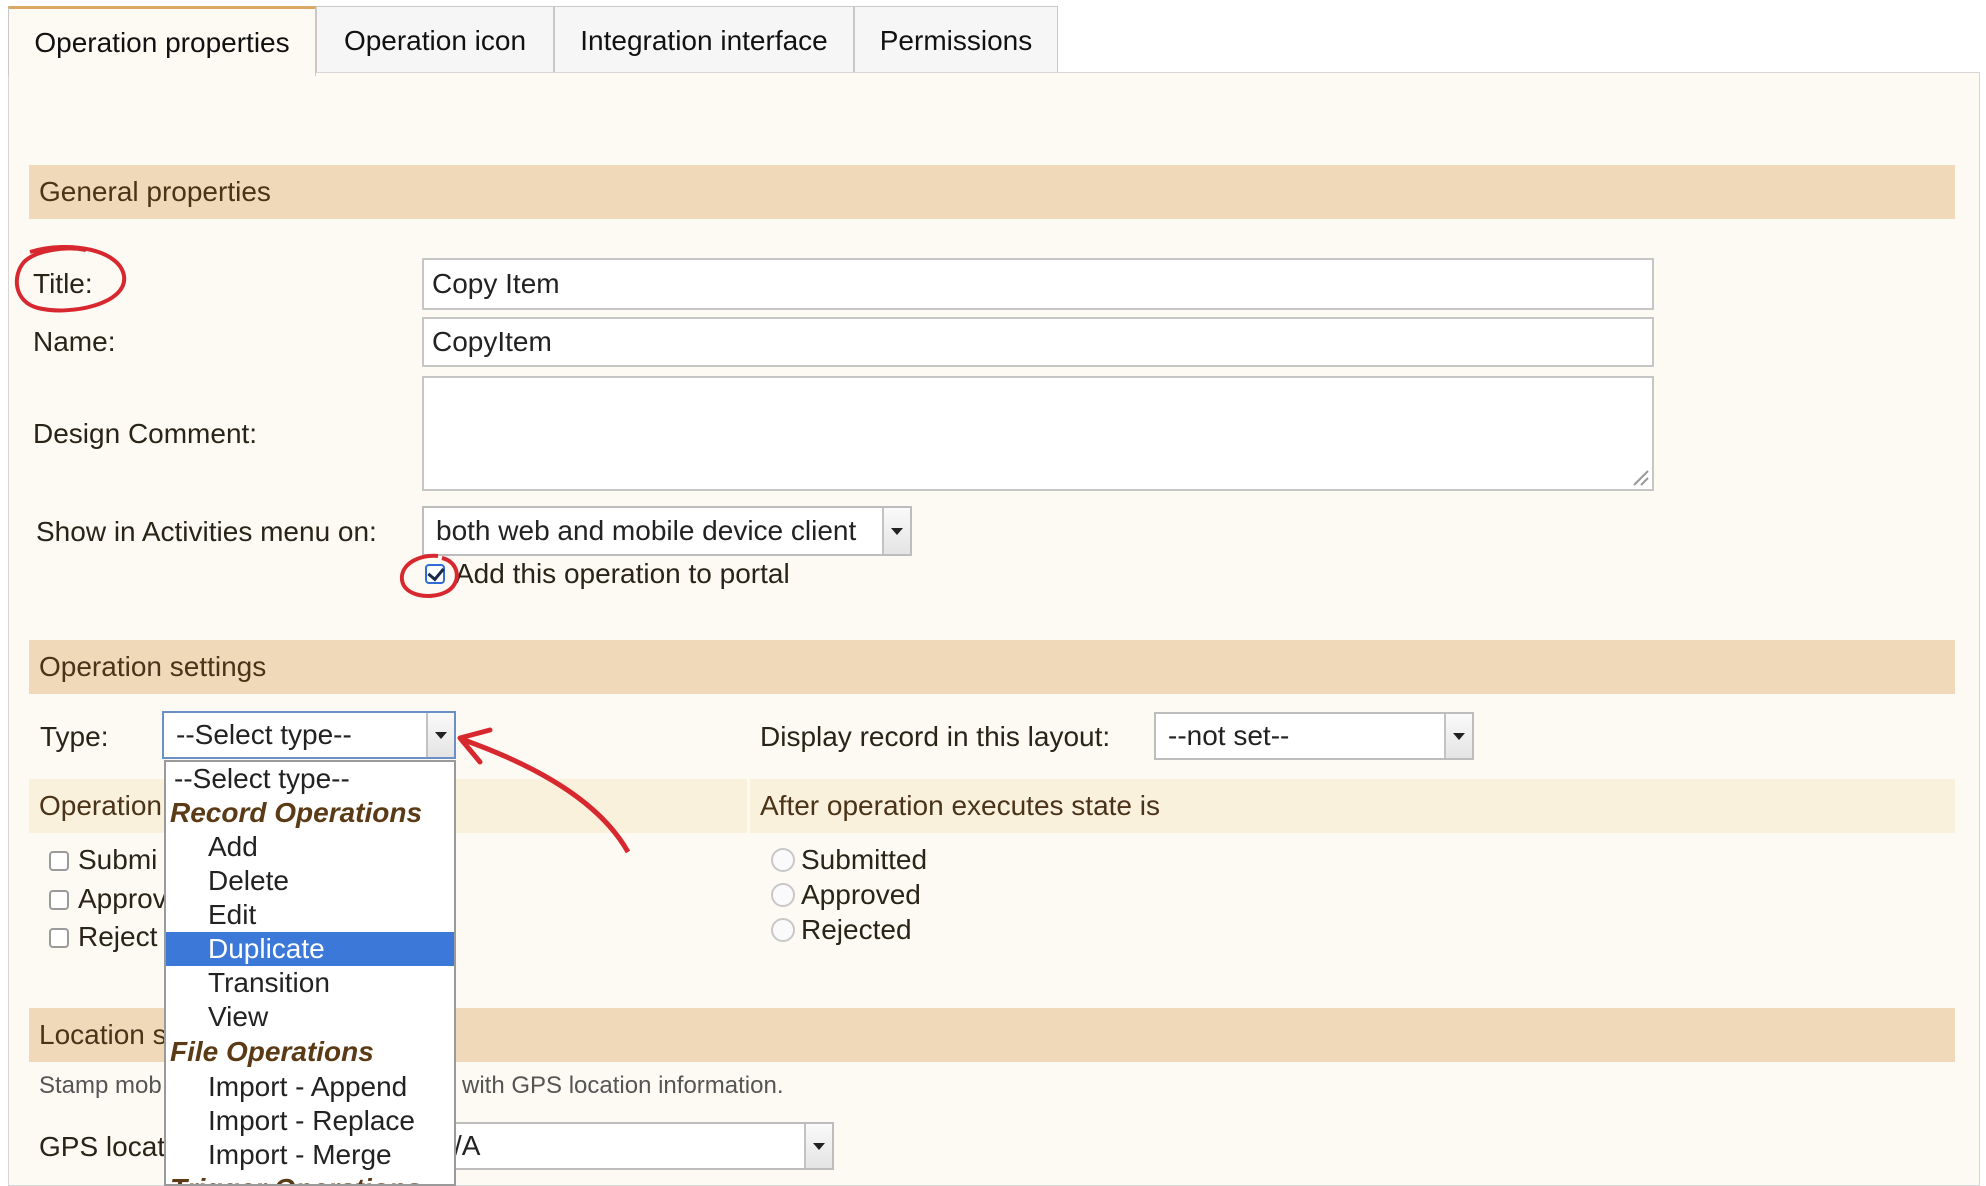  Describe the element at coordinates (310, 949) in the screenshot. I see `dropdown-option-duplicate: Duplicate` at that location.